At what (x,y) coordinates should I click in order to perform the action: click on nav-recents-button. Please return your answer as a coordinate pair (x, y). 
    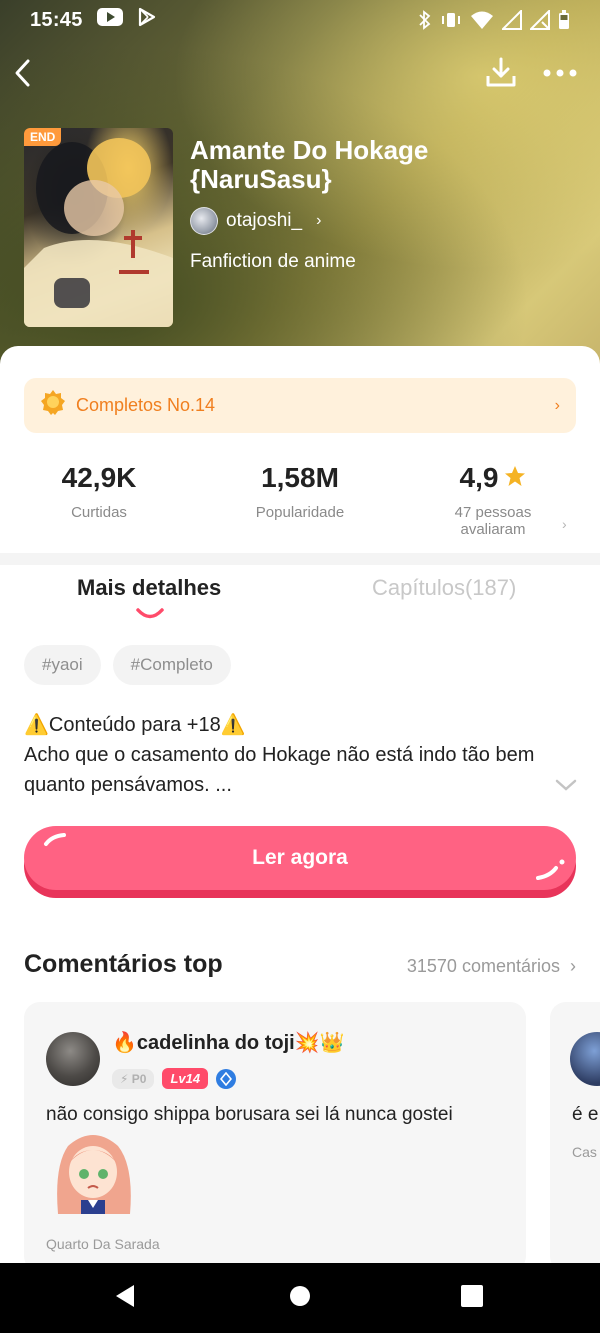
    Looking at the image, I should click on (472, 1298).